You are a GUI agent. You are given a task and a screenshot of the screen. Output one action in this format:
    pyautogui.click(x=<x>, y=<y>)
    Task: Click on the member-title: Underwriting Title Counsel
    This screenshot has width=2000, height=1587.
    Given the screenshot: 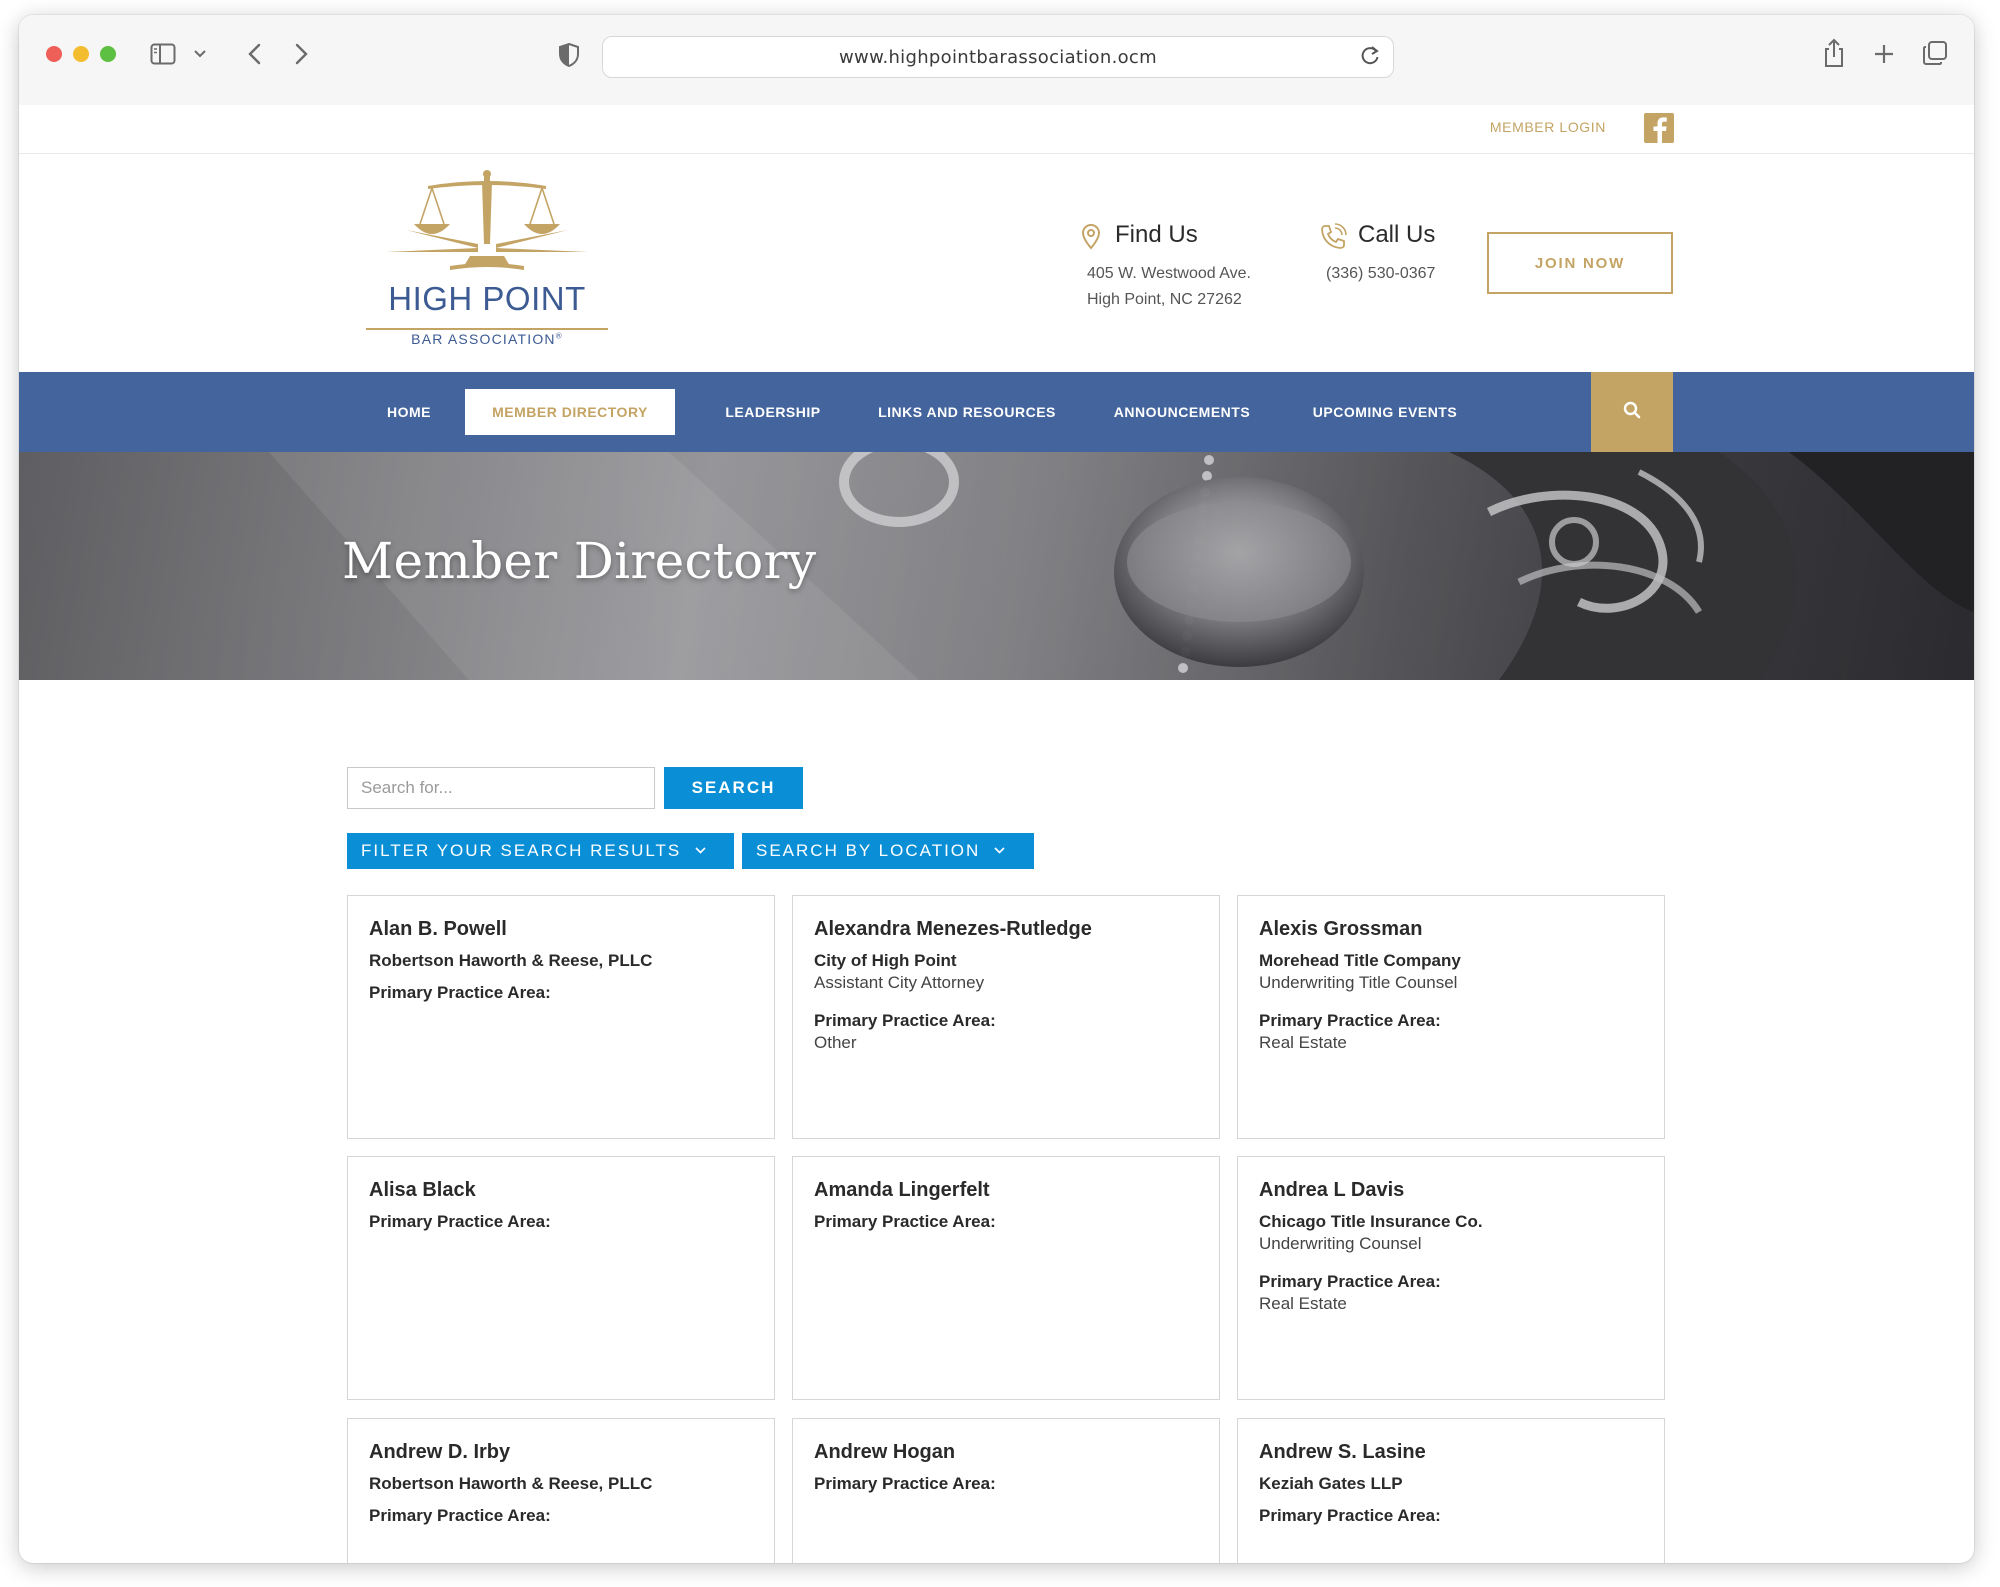 What is the action you would take?
    pyautogui.click(x=1358, y=982)
    